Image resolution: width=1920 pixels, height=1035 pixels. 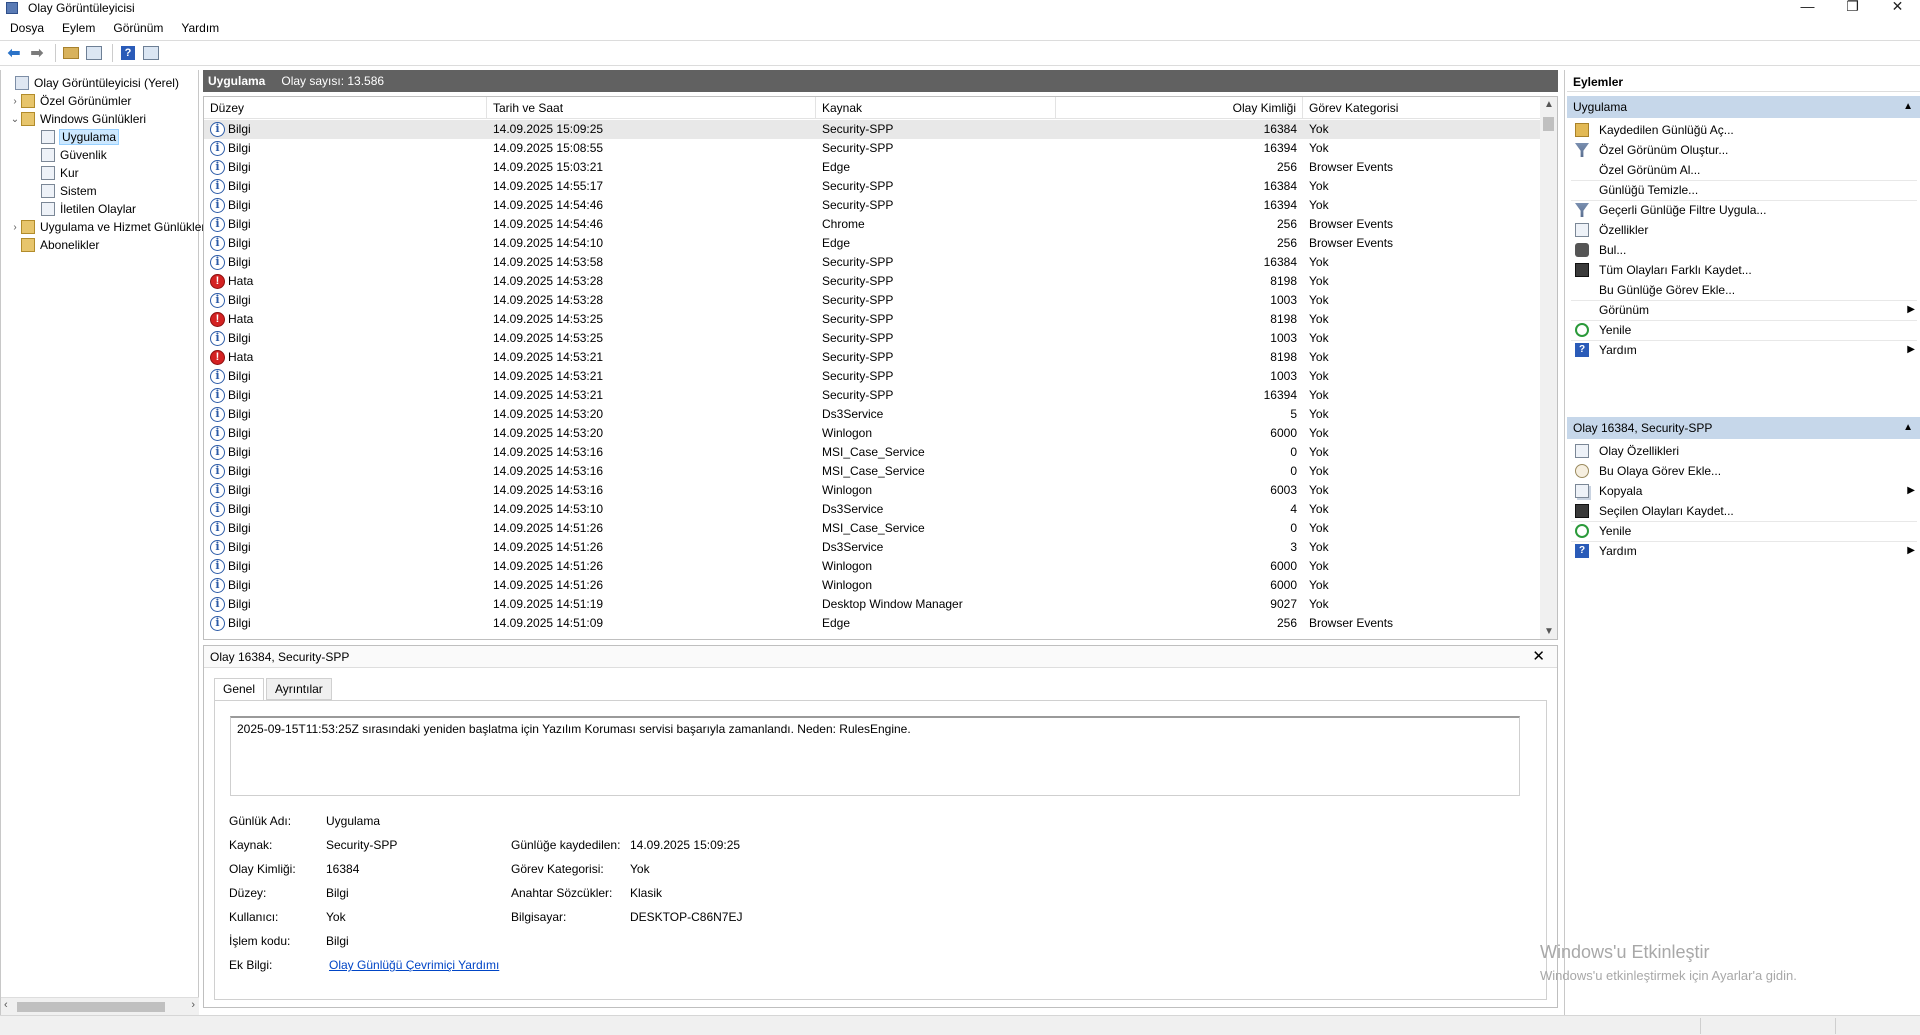 What do you see at coordinates (872, 433) in the screenshot?
I see `table-row: i Bilgi 14.09.2025 14:53:20 Winlogon 6000 Yok` at bounding box center [872, 433].